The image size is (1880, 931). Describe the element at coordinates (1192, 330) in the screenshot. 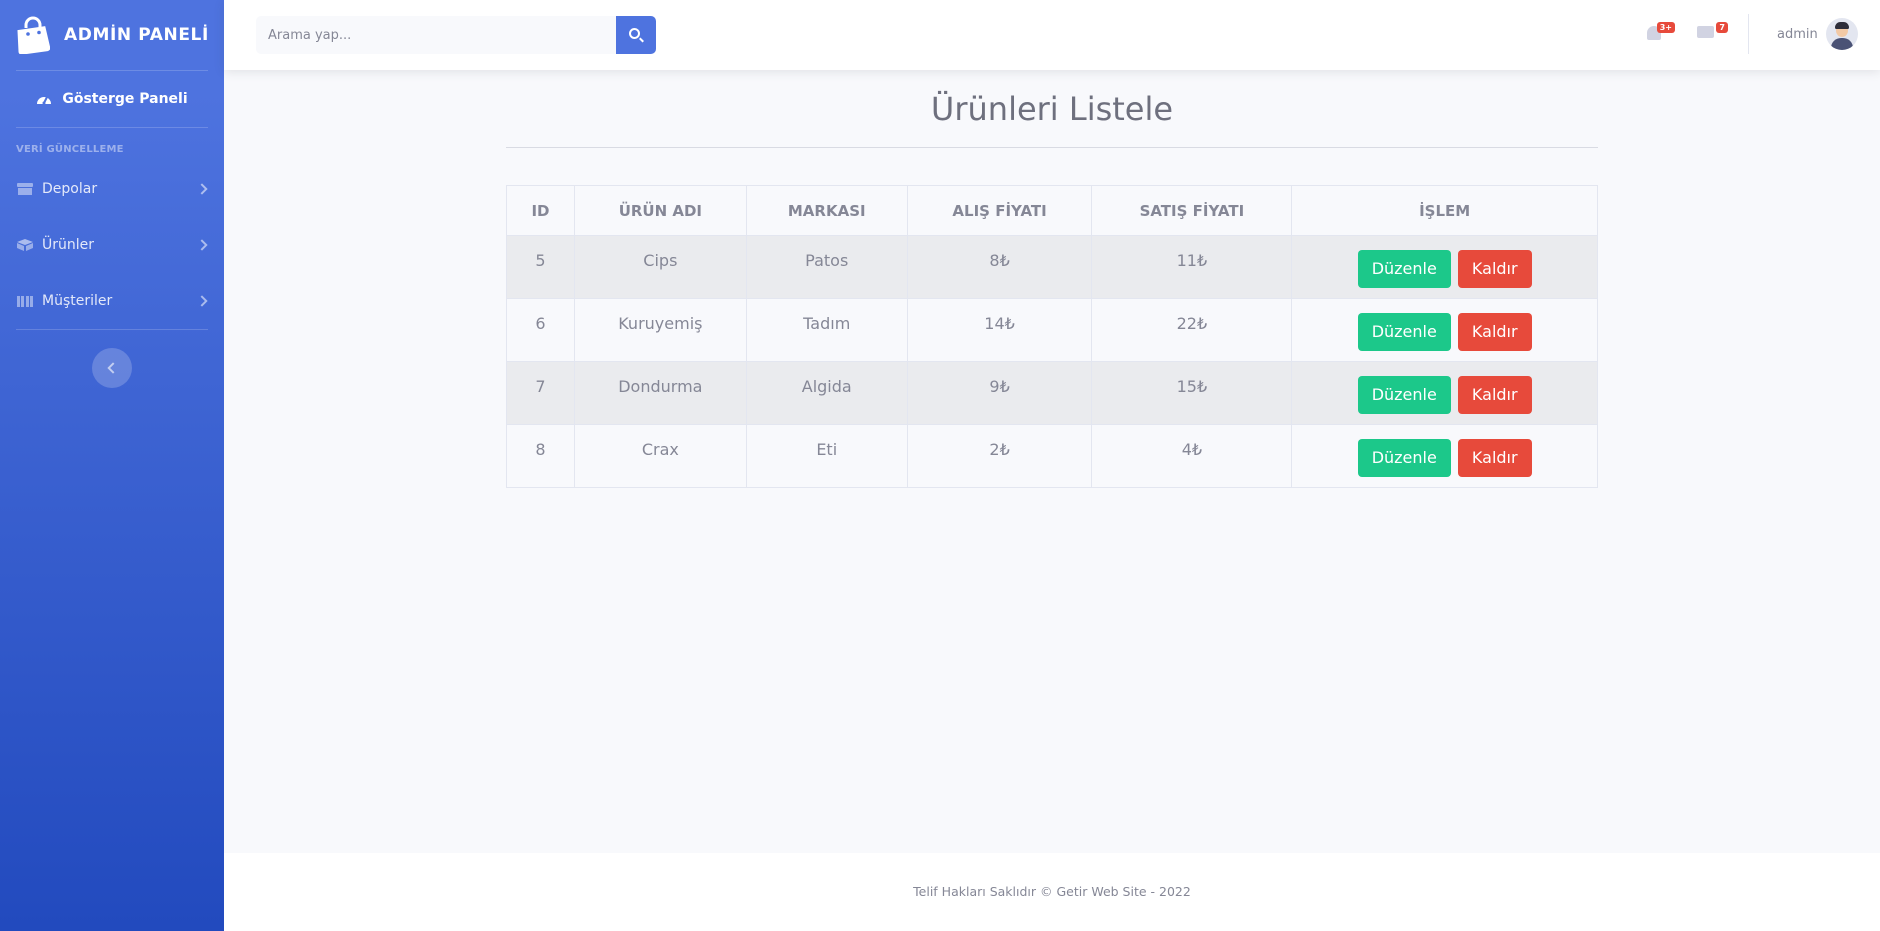

I see `cell-sell-price: 22₺` at that location.